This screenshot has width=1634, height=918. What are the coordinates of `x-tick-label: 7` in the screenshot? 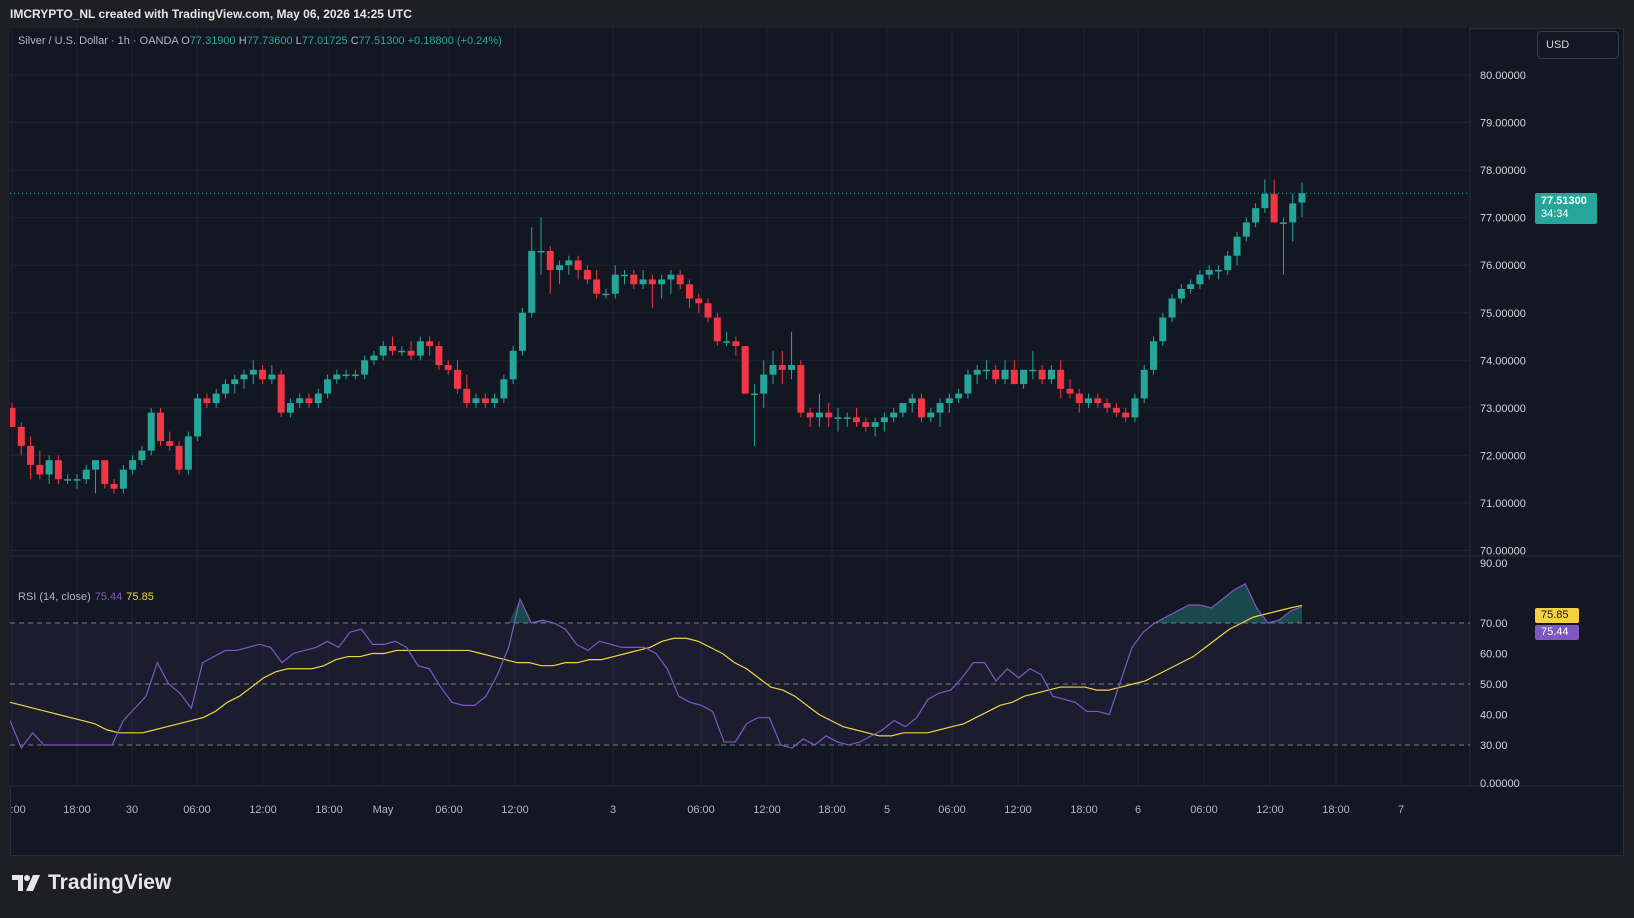 It's located at (1401, 810).